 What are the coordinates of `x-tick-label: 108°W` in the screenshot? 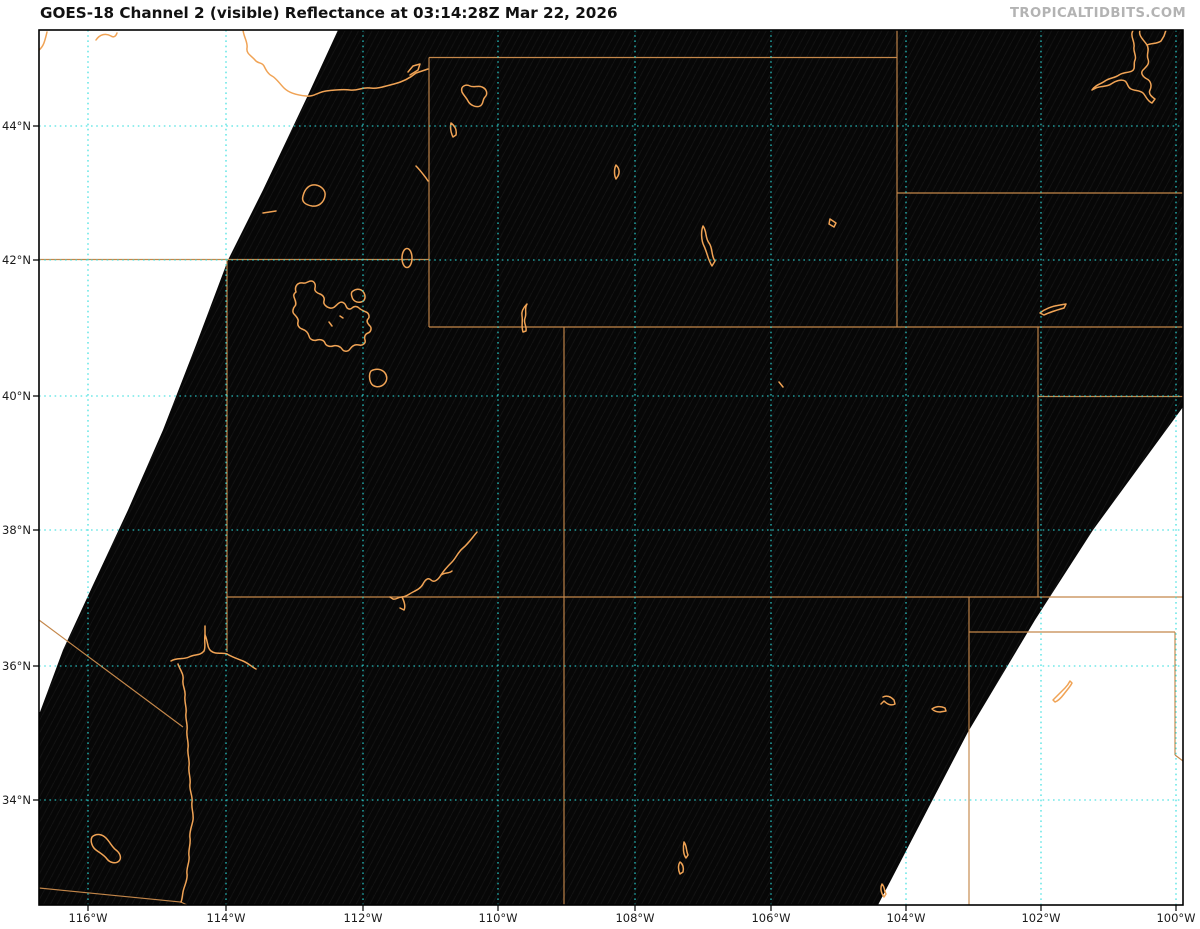 It's located at (635, 918).